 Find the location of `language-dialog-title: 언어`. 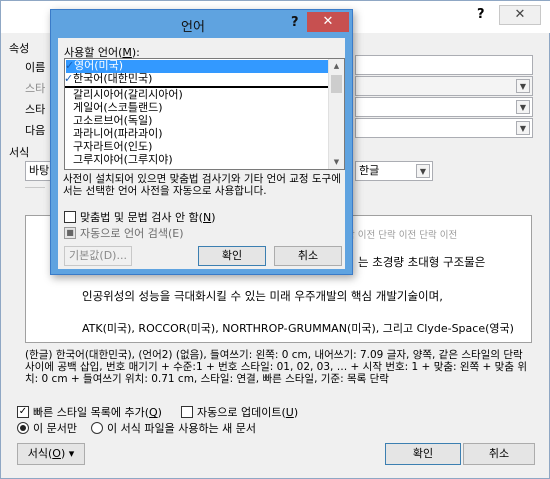

language-dialog-title: 언어 is located at coordinates (193, 27).